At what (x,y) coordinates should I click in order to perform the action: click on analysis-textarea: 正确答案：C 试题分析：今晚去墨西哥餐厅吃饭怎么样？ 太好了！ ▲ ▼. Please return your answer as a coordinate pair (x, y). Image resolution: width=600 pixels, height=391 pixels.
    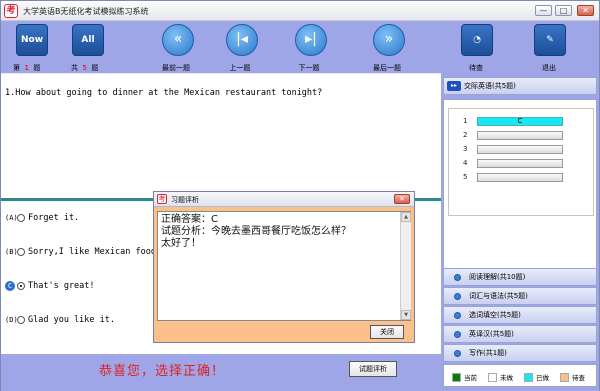
    Looking at the image, I should click on (284, 266).